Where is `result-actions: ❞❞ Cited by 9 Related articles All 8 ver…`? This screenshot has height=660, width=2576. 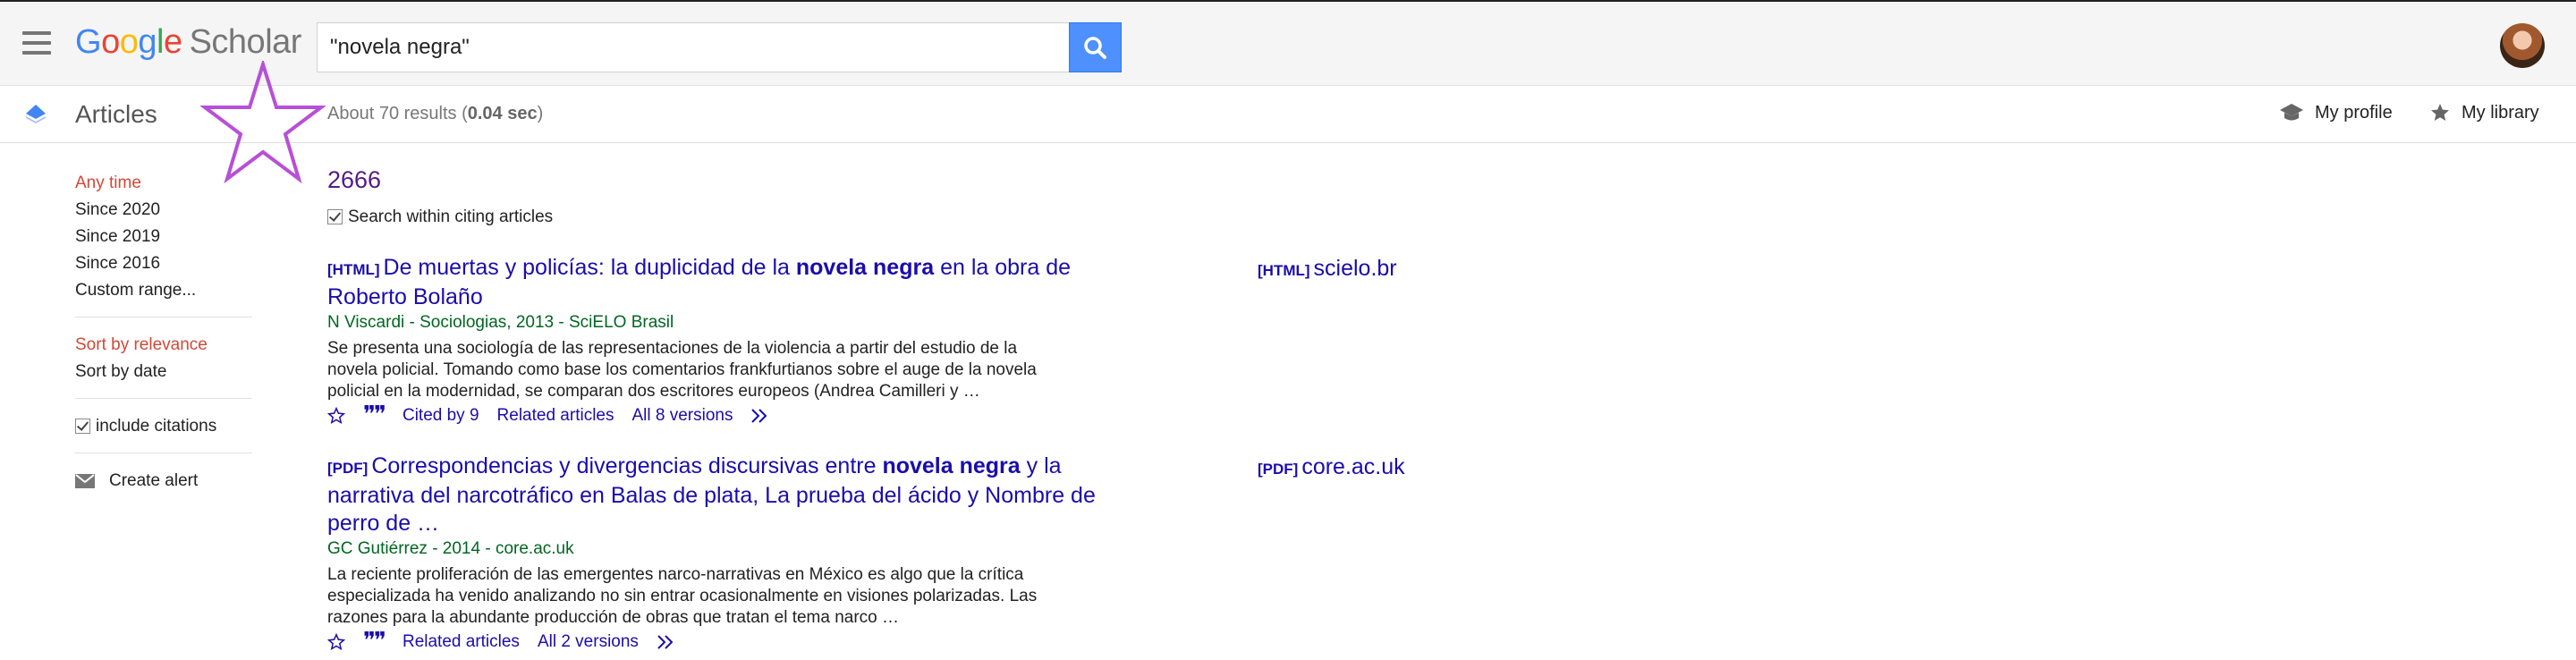
result-actions: ❞❞ Cited by 9 Related articles All 8 ver… is located at coordinates (729, 415).